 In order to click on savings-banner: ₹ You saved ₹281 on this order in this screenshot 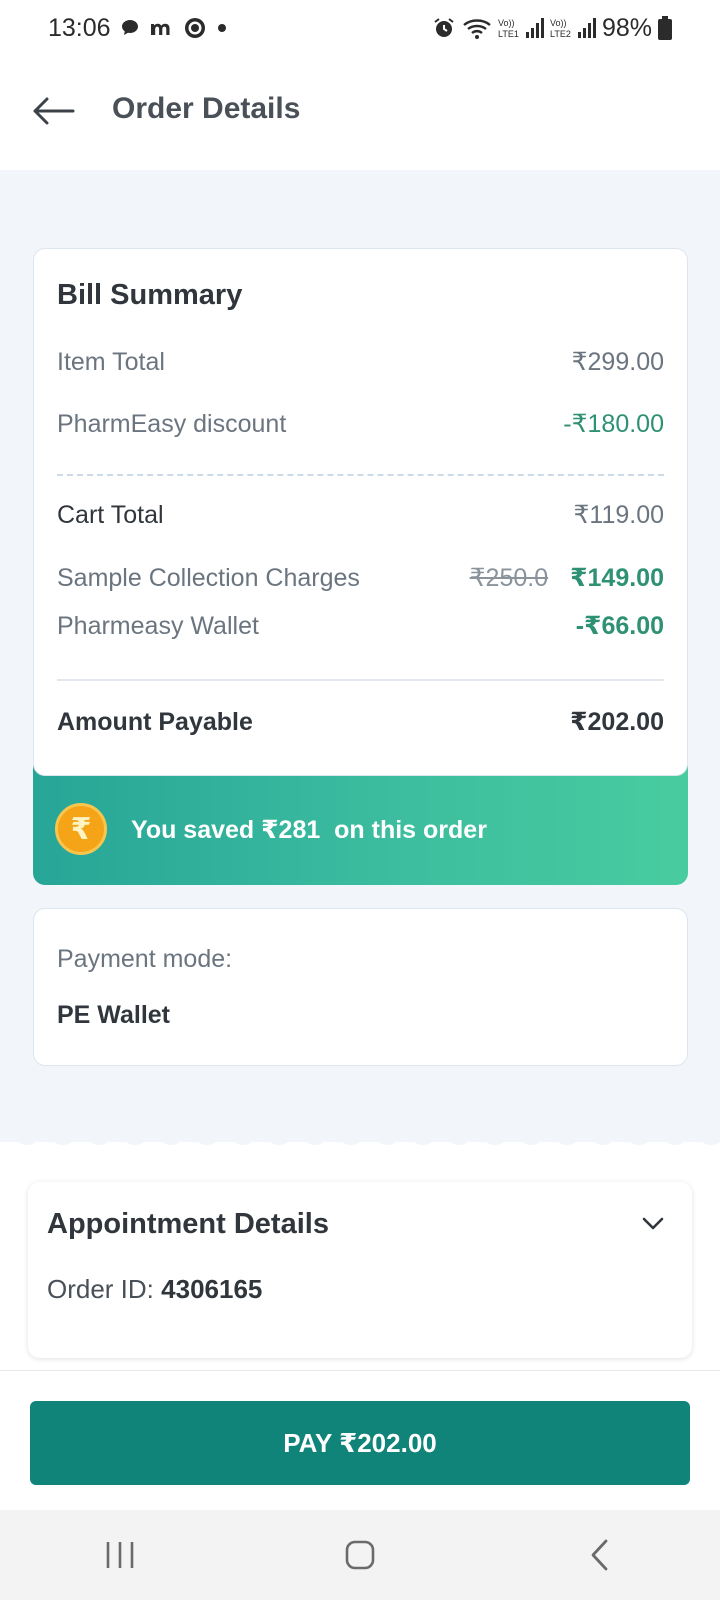, I will do `click(360, 825)`.